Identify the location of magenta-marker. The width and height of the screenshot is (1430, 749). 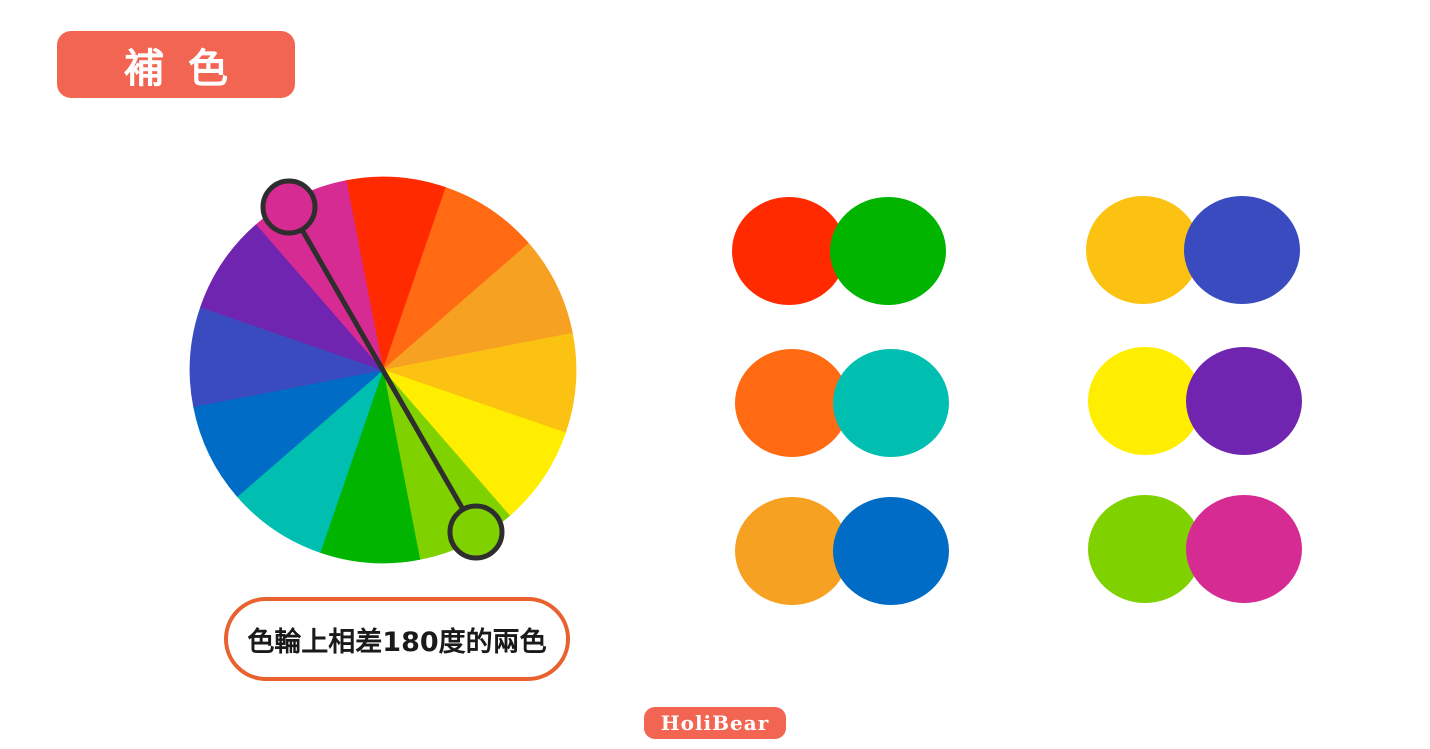
(289, 207).